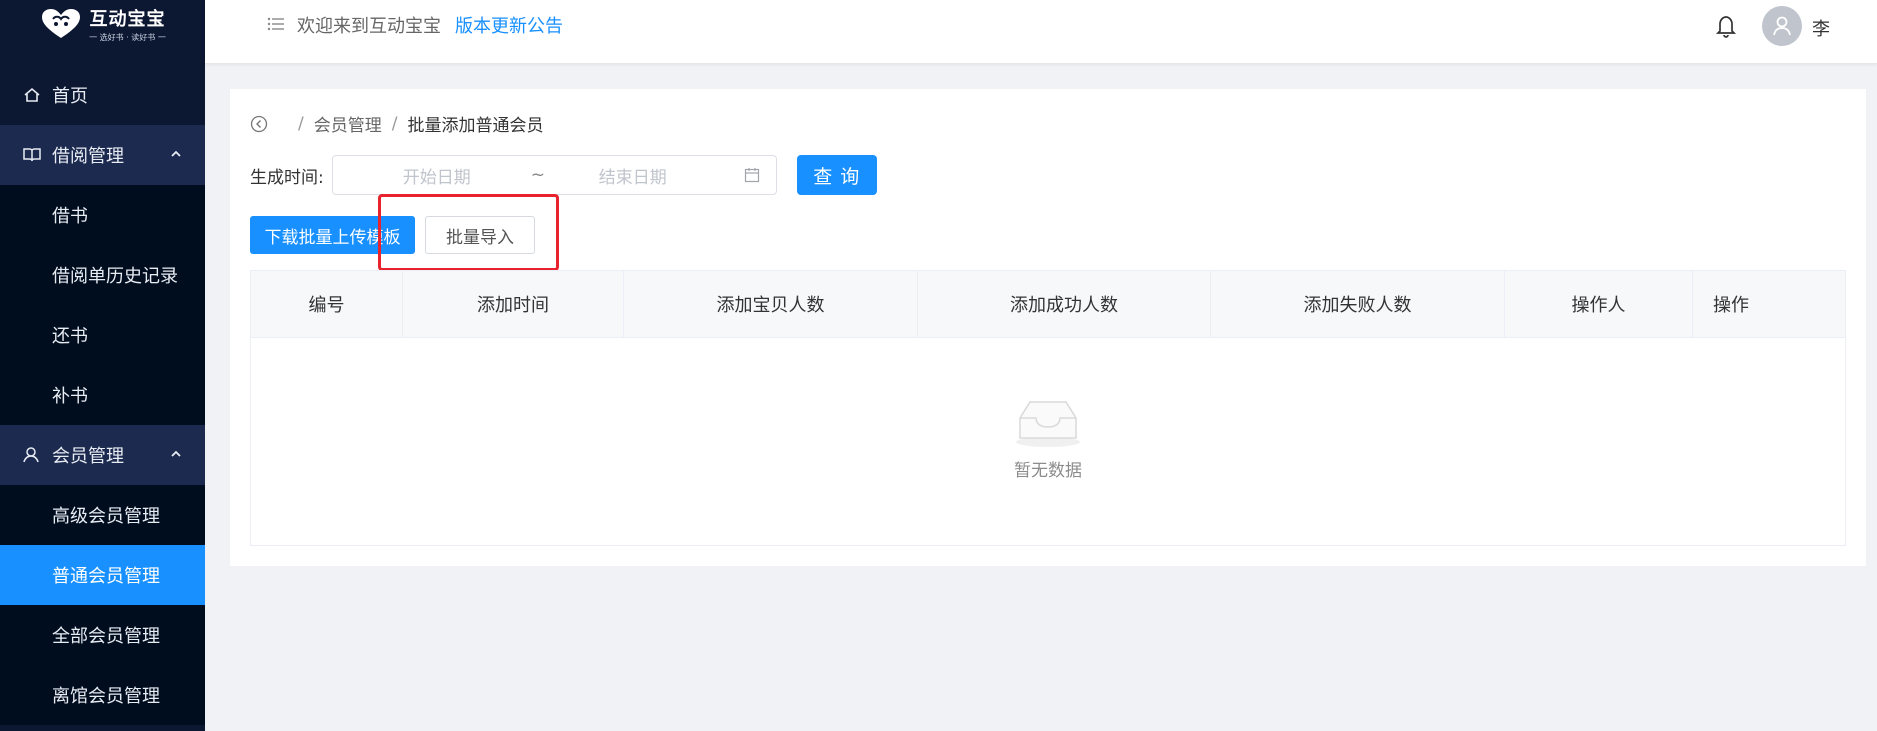  I want to click on sidebar-item-label: 离馆会员管理, so click(106, 696).